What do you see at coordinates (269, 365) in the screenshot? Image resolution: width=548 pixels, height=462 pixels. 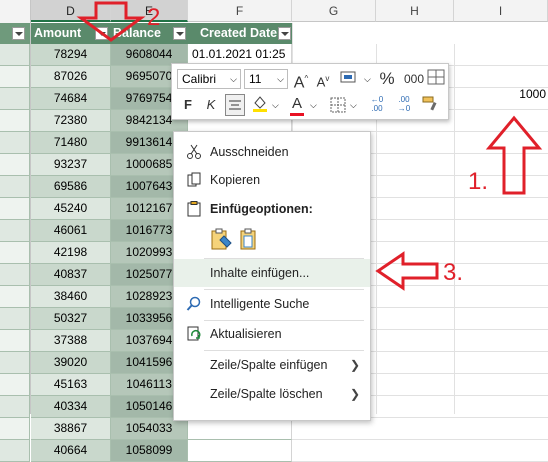 I see `menu-item-insert-row-col-label: Zeile/Spalte einfügen` at bounding box center [269, 365].